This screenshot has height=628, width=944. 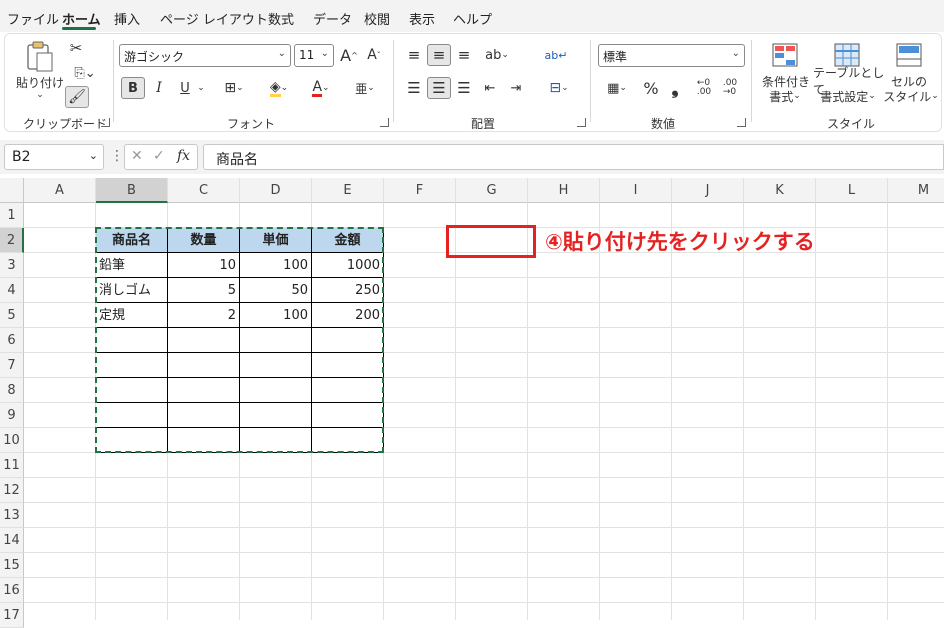 I want to click on menu-insert: 挿入, so click(x=127, y=18).